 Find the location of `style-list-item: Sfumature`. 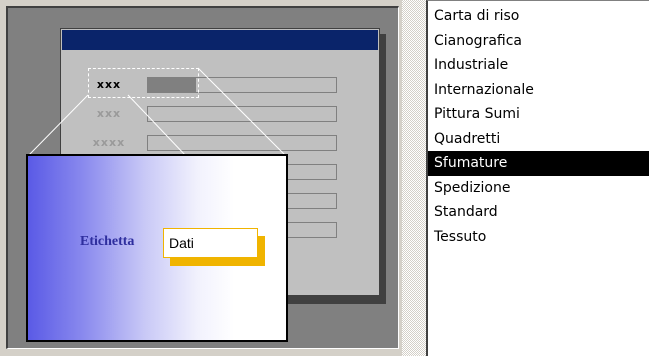

style-list-item: Sfumature is located at coordinates (538, 163).